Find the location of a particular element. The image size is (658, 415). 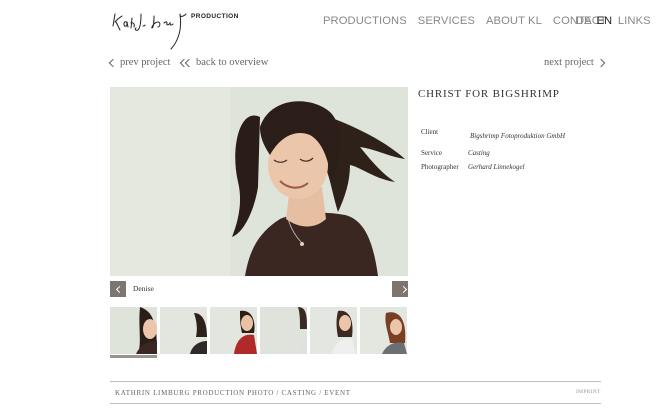

gallery-next-button is located at coordinates (400, 289).